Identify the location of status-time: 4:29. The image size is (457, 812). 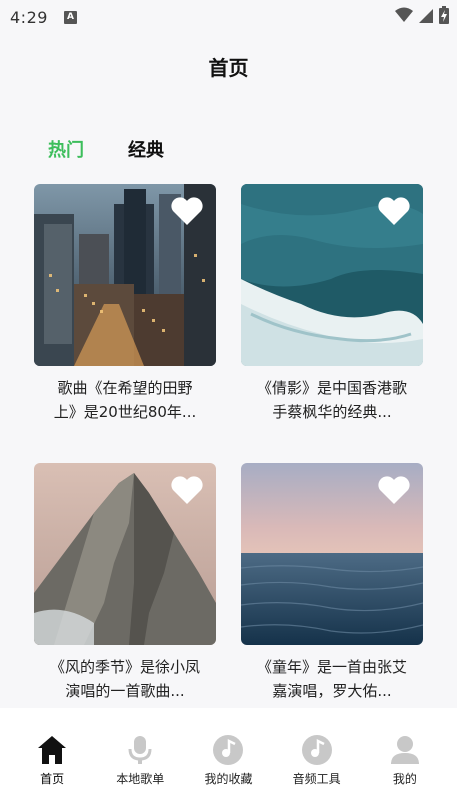
(29, 17).